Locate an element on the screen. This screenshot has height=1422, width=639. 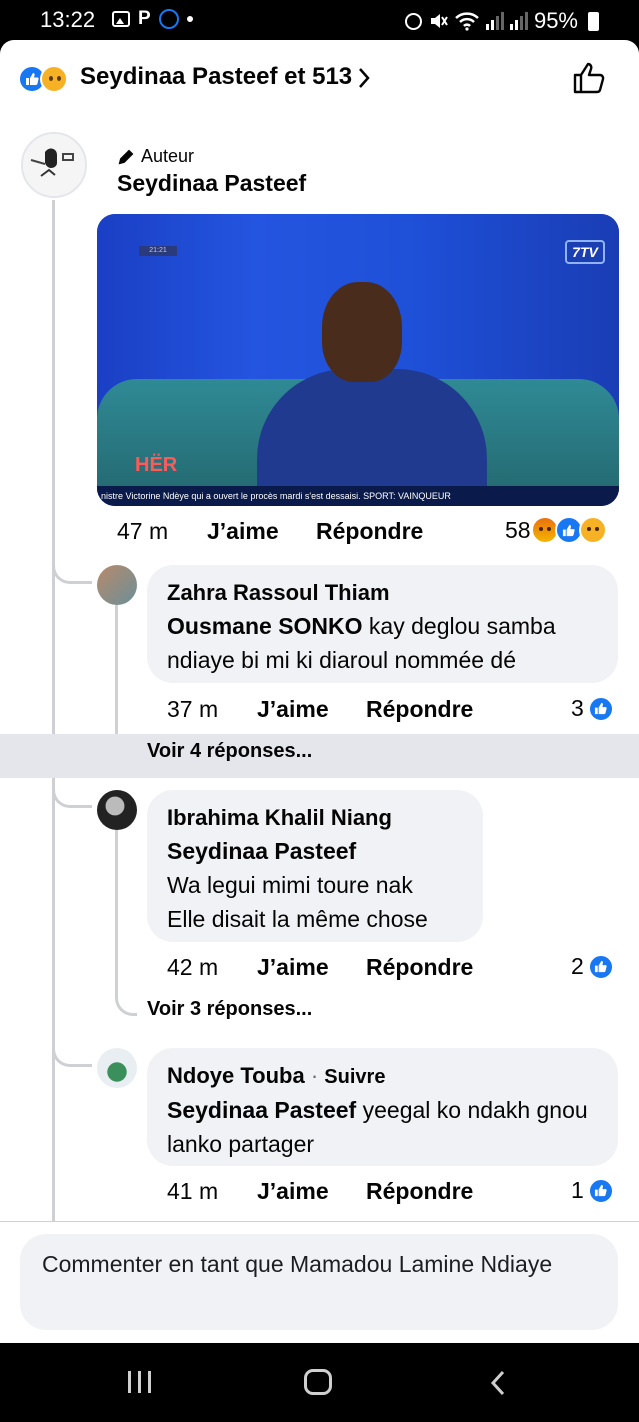
home-icon is located at coordinates (318, 1382).